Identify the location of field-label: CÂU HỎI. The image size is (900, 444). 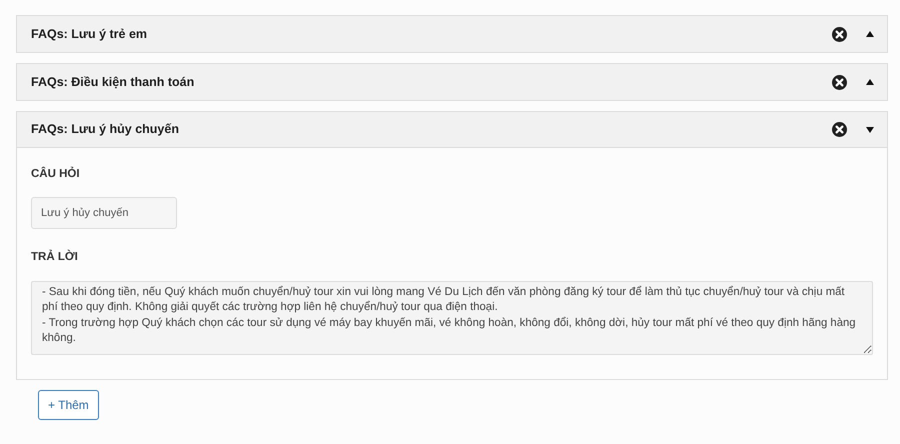
(56, 174).